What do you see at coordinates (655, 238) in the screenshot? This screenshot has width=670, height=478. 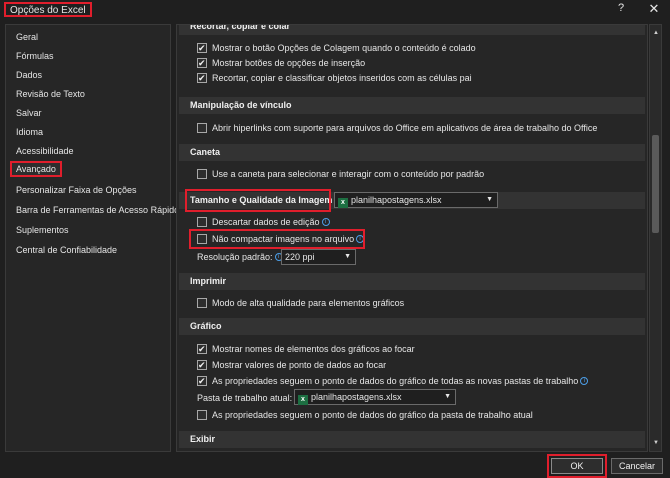 I see `content-scrollbar: ▲ ▼` at bounding box center [655, 238].